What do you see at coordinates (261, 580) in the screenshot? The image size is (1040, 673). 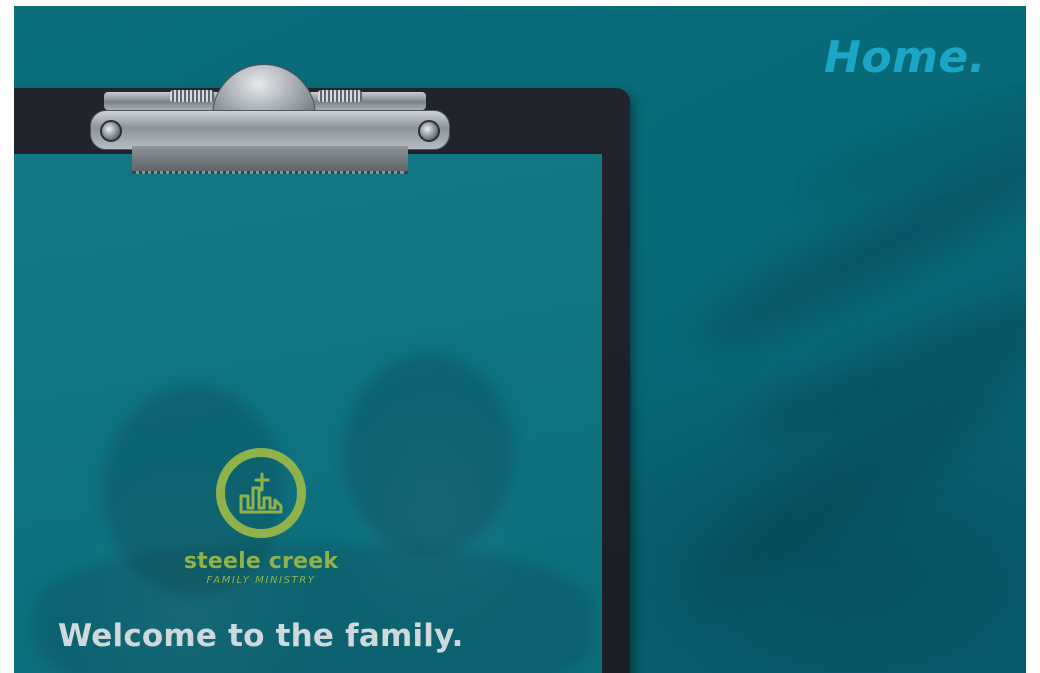 I see `logo-subtitle: FAMILY MINISTRY` at bounding box center [261, 580].